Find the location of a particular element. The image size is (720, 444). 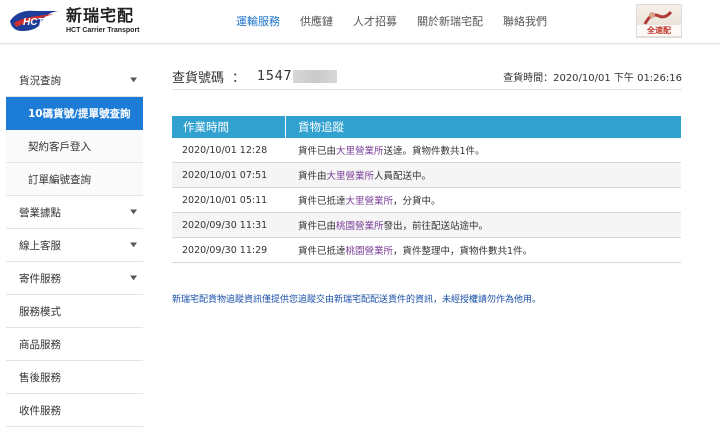

sidebar-item-label: 售後服務 is located at coordinates (40, 377).